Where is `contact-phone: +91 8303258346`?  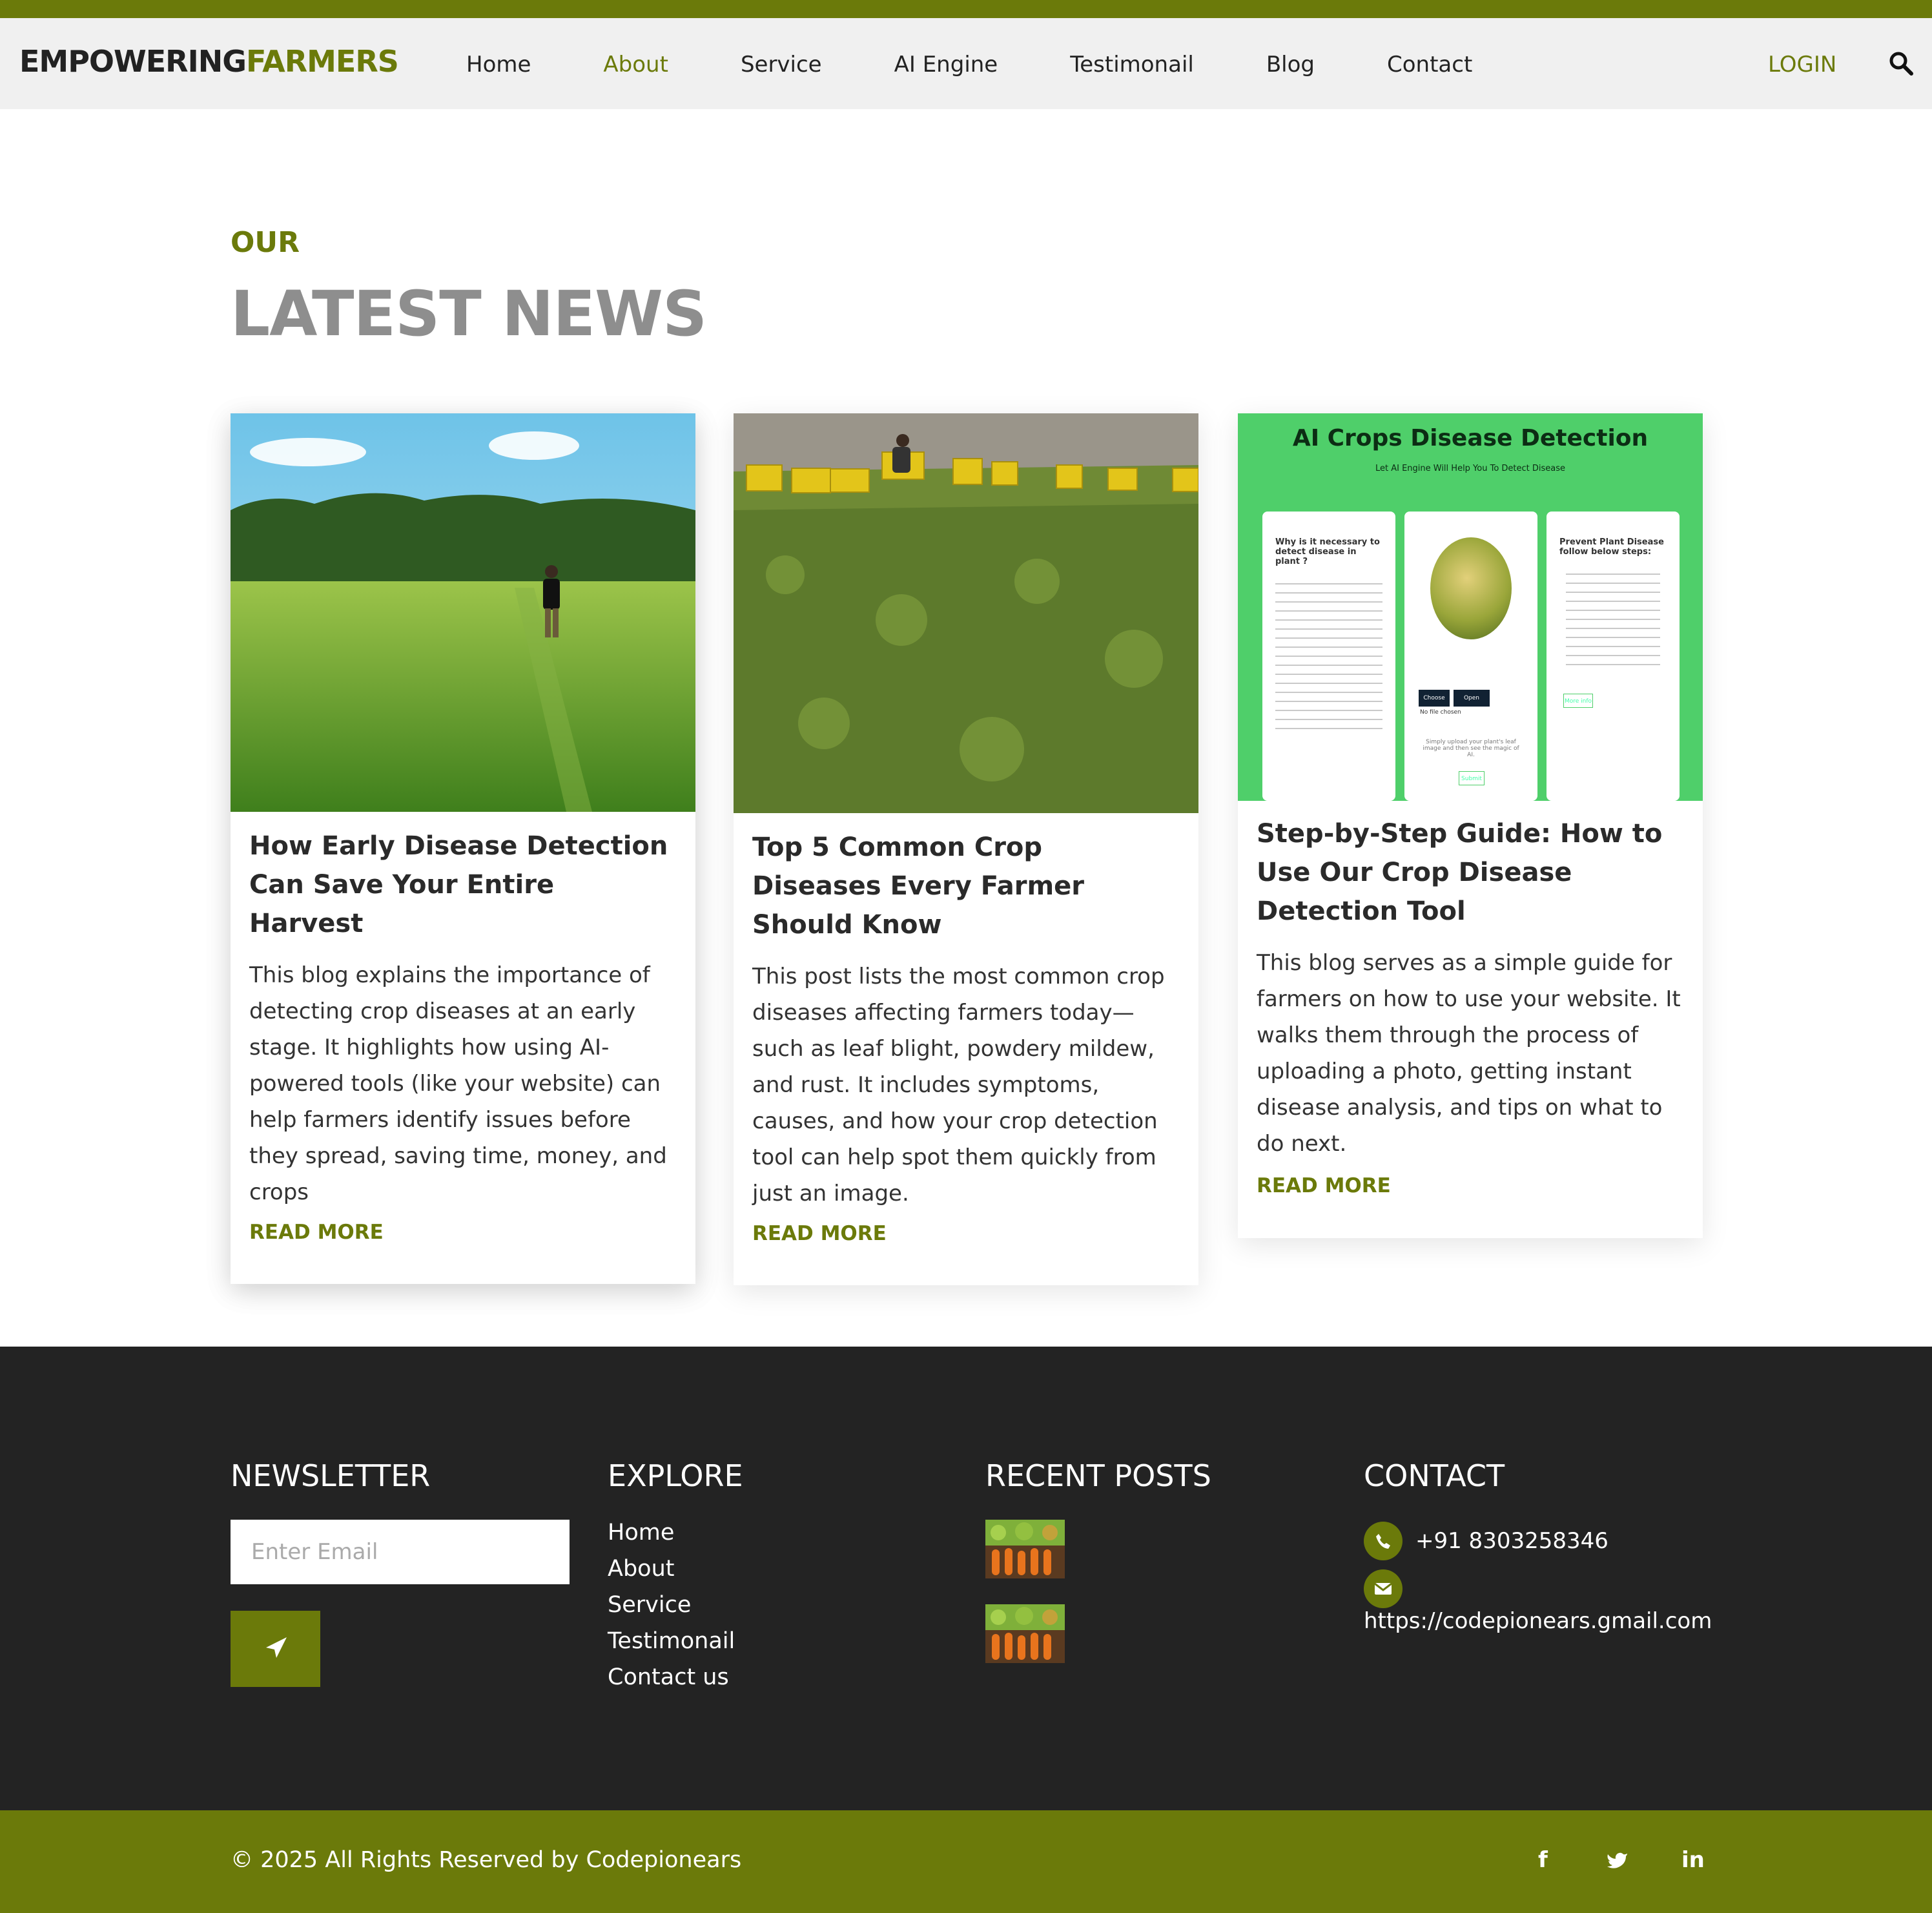
contact-phone: +91 8303258346 is located at coordinates (1511, 1541).